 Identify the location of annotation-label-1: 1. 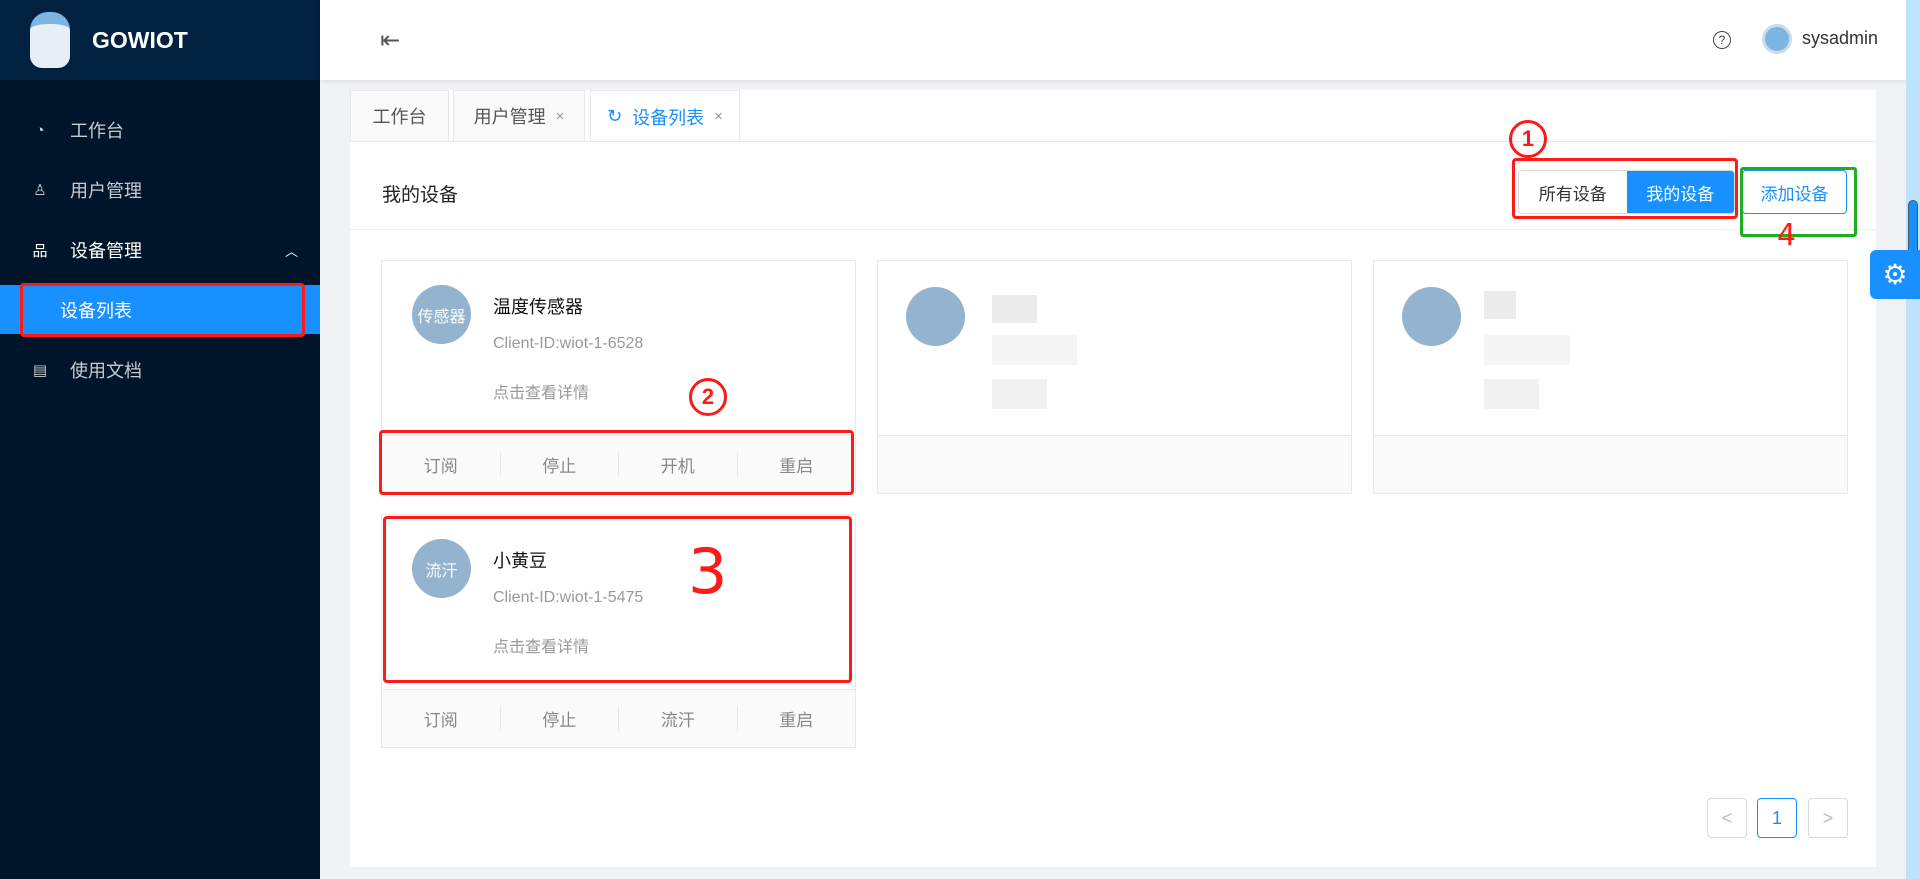
(1528, 139).